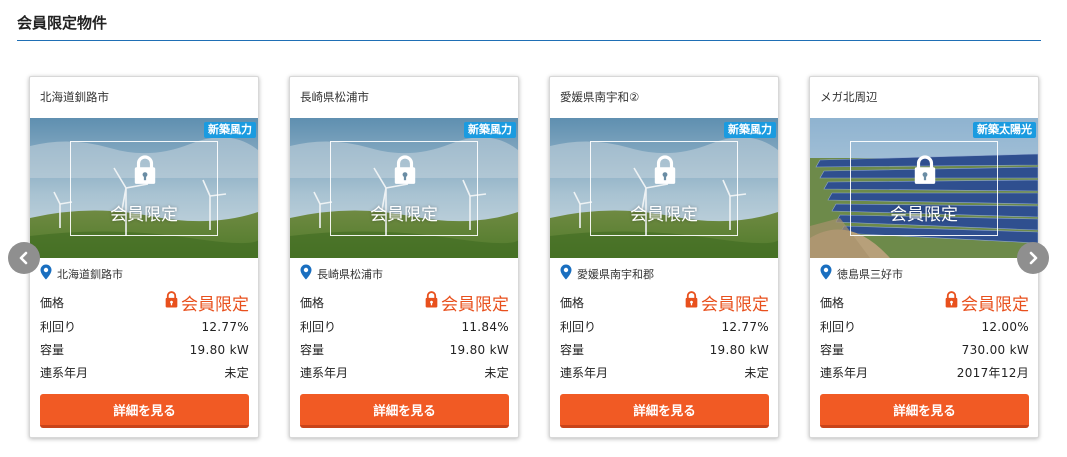  What do you see at coordinates (1004, 130) in the screenshot?
I see `property-type-badge: 新築太陽光` at bounding box center [1004, 130].